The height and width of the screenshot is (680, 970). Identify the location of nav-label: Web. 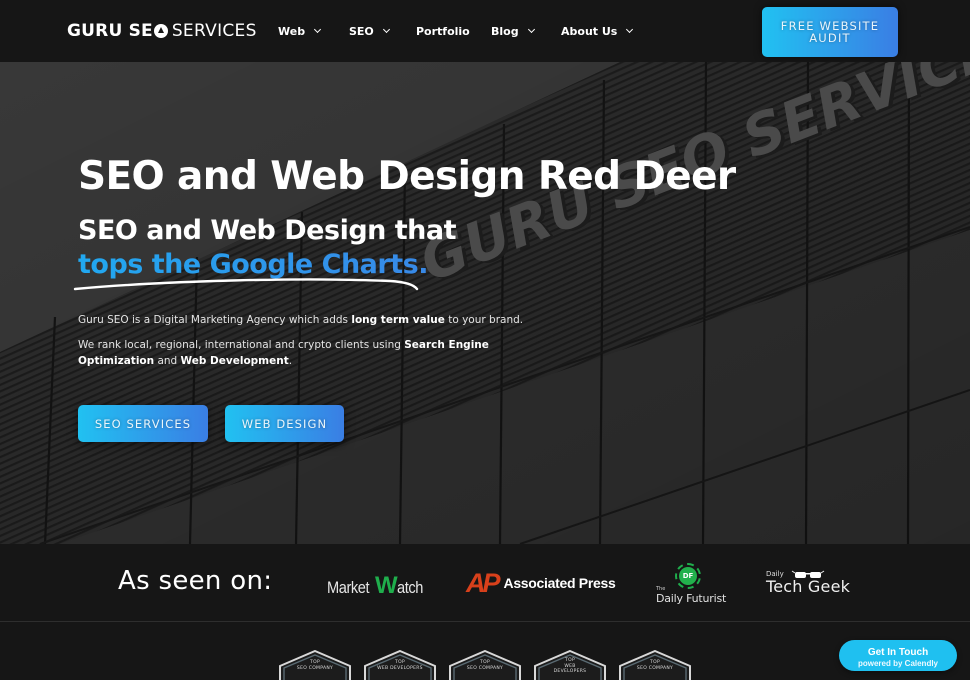
(292, 31).